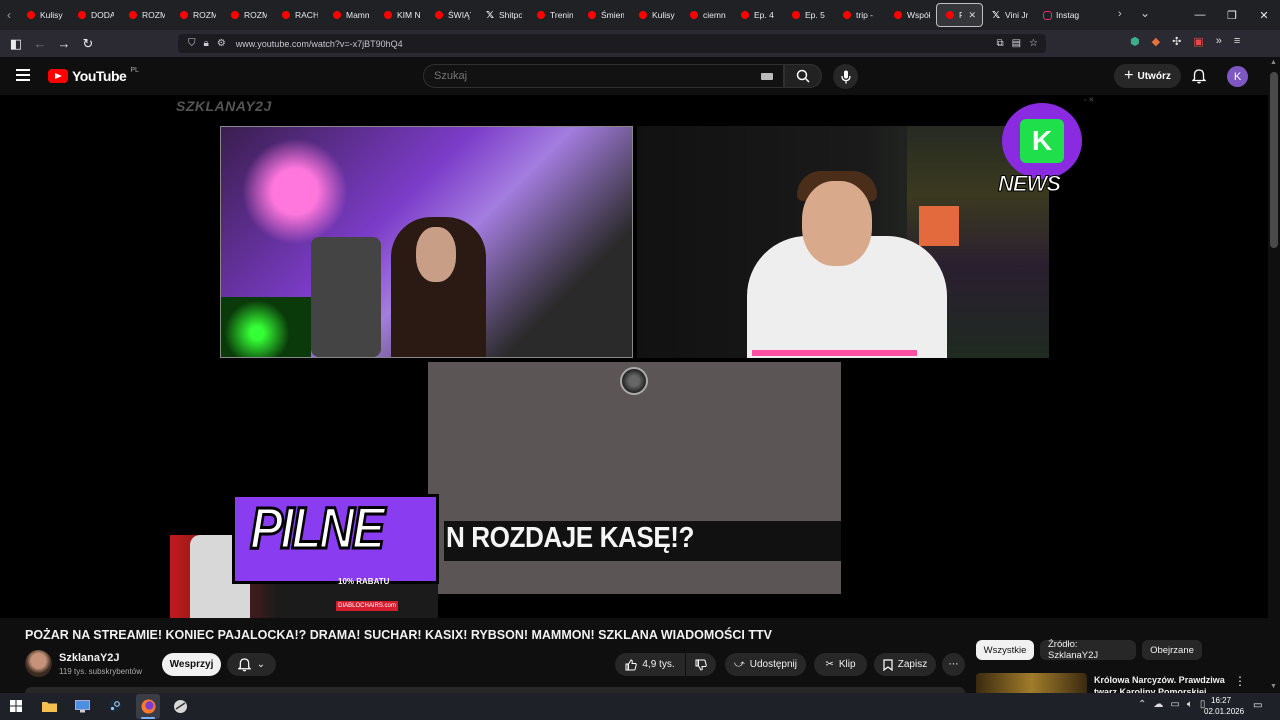 This screenshot has width=1280, height=720. I want to click on scrollbar-thumb, so click(1274, 160).